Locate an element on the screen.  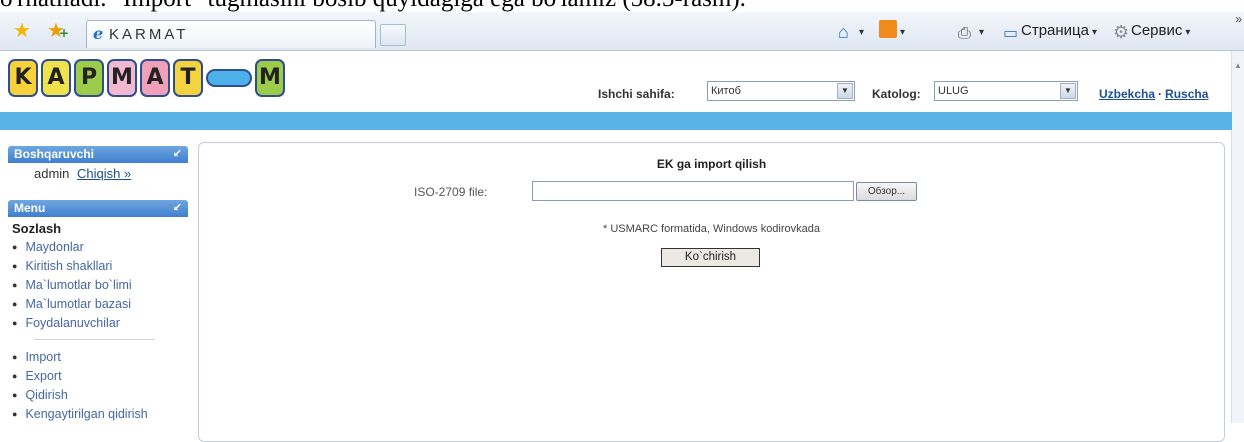
logo-letter: P is located at coordinates (89, 78).